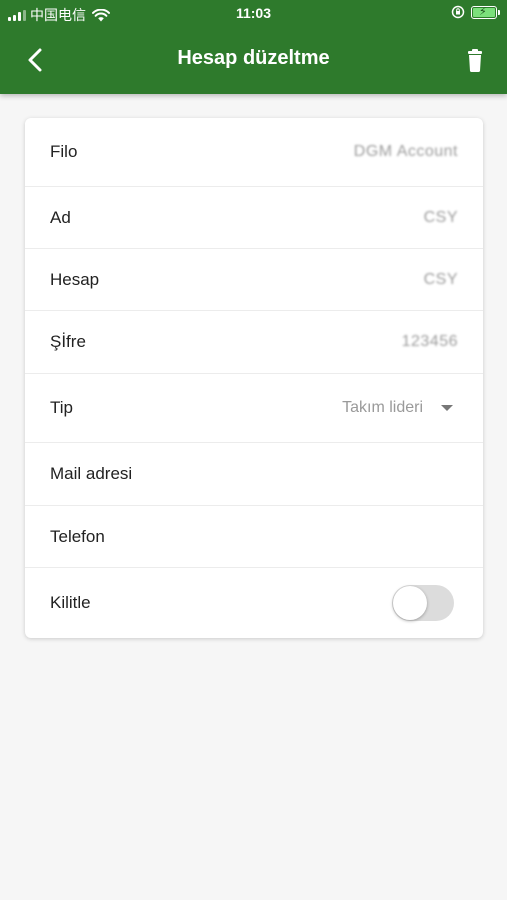  Describe the element at coordinates (254, 537) in the screenshot. I see `form-row-phone: Telefon` at that location.